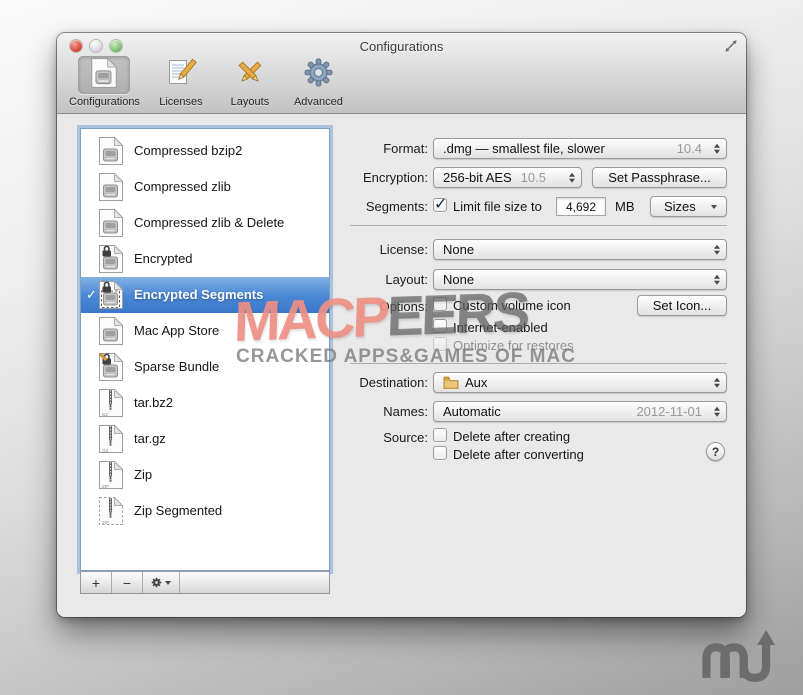 The width and height of the screenshot is (803, 695). I want to click on toolbar-item-configurations: Configurations, so click(104, 82).